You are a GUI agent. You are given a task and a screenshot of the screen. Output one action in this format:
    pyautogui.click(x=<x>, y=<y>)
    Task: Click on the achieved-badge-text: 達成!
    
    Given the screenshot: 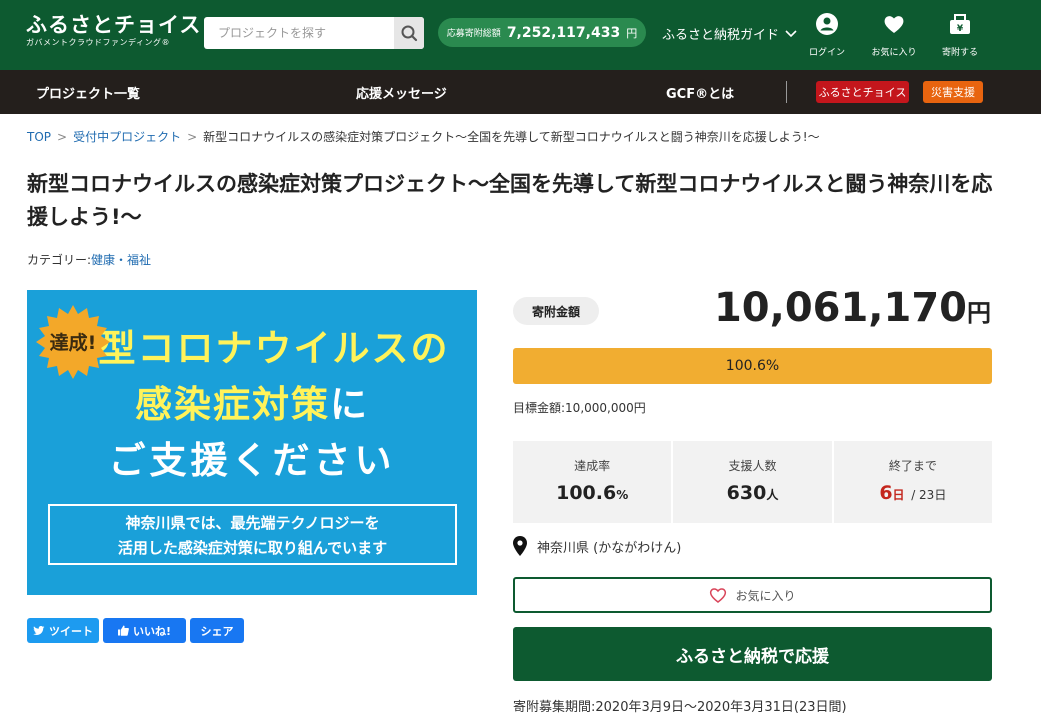 What is the action you would take?
    pyautogui.click(x=73, y=342)
    